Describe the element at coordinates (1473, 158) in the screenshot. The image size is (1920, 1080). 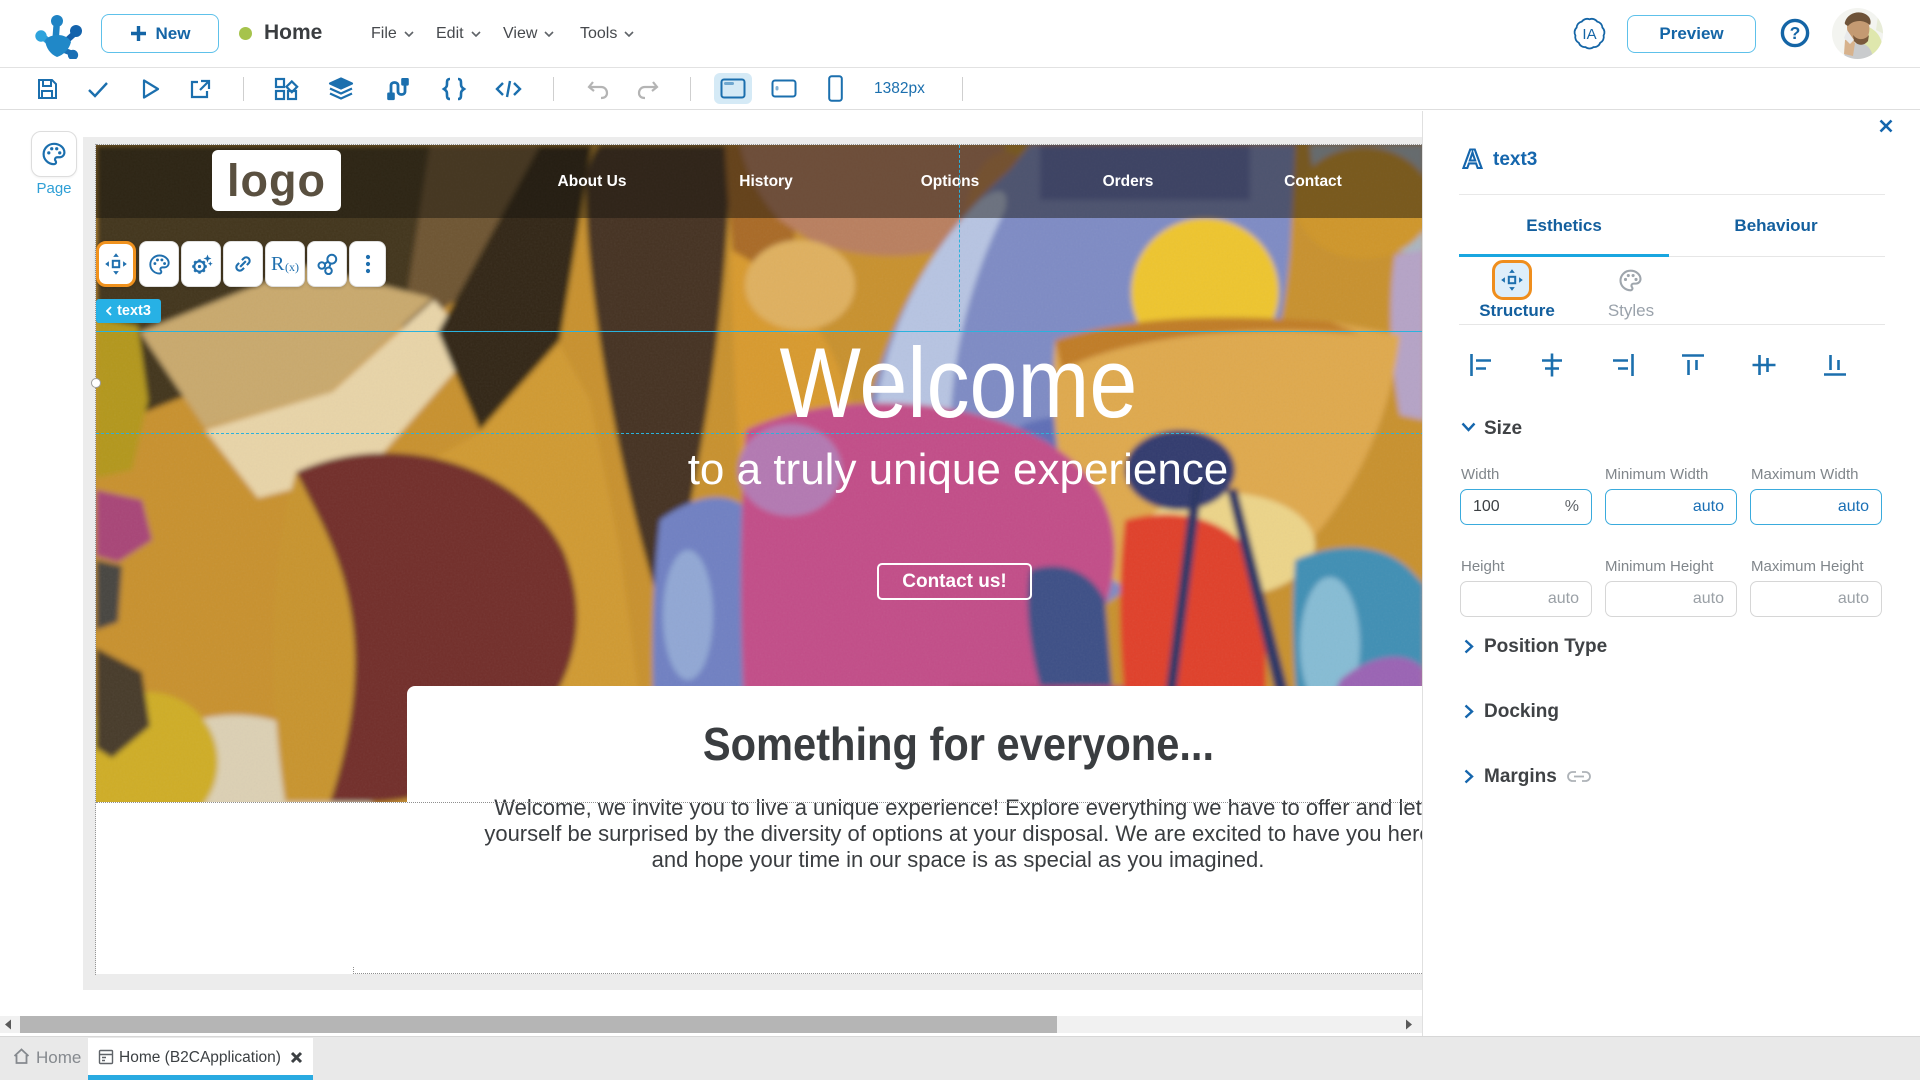
I see `svg-text: A` at that location.